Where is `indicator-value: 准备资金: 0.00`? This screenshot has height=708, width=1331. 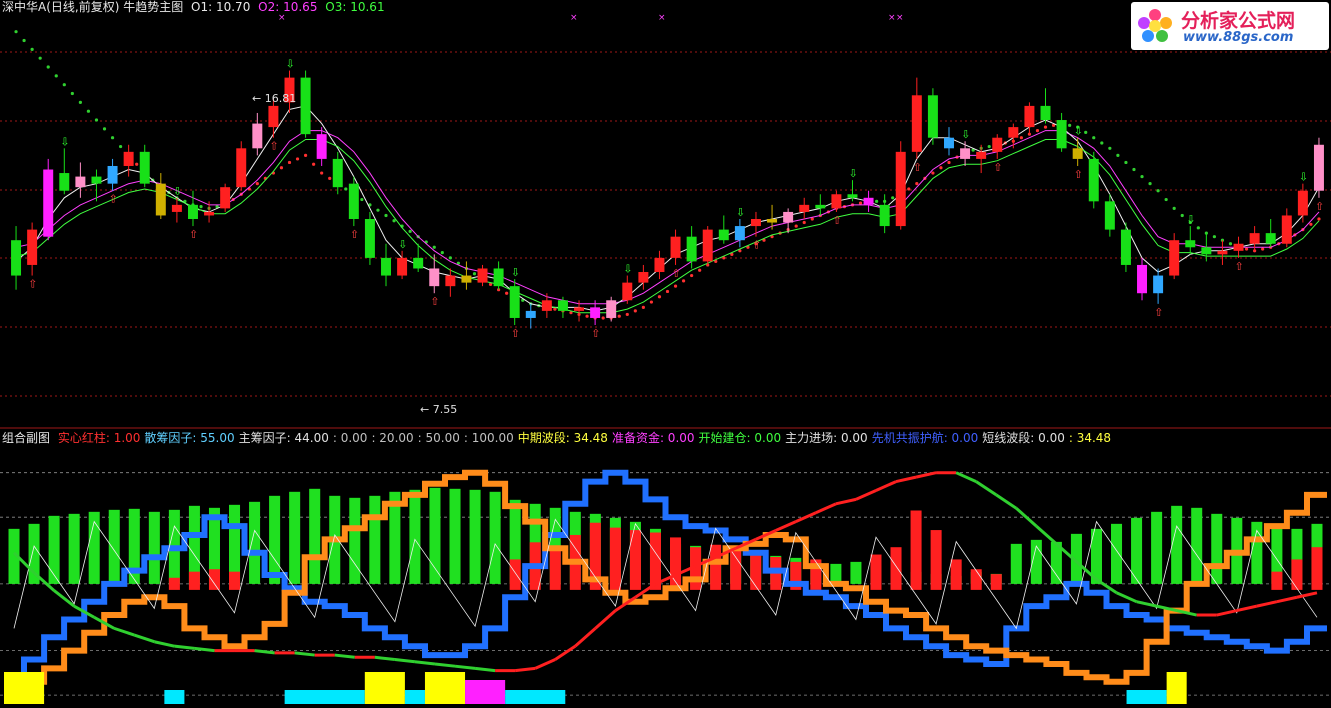
indicator-value: 准备资金: 0.00 is located at coordinates (653, 438).